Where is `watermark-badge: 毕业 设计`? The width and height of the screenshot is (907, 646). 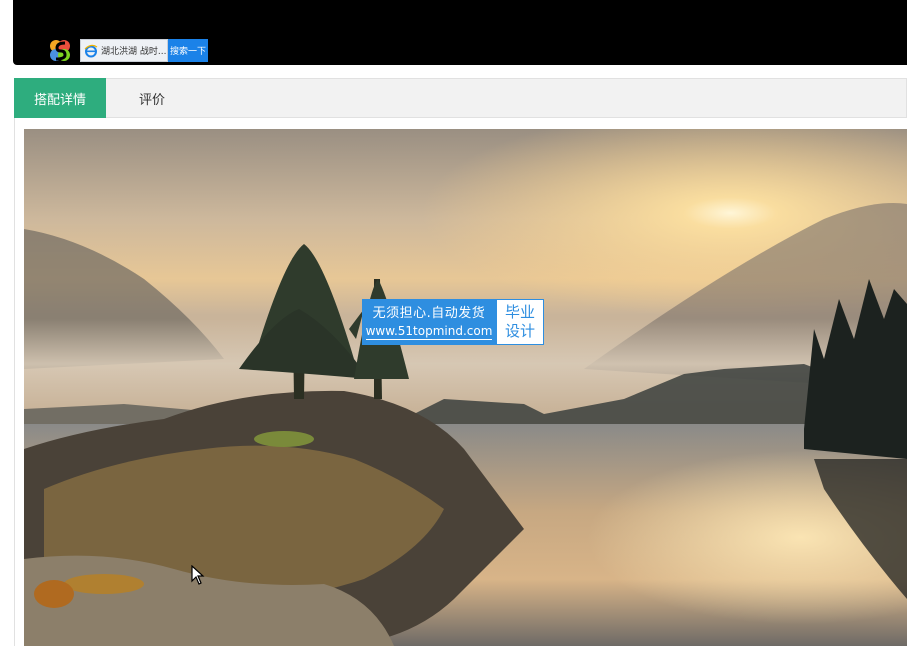 watermark-badge: 毕业 设计 is located at coordinates (520, 322).